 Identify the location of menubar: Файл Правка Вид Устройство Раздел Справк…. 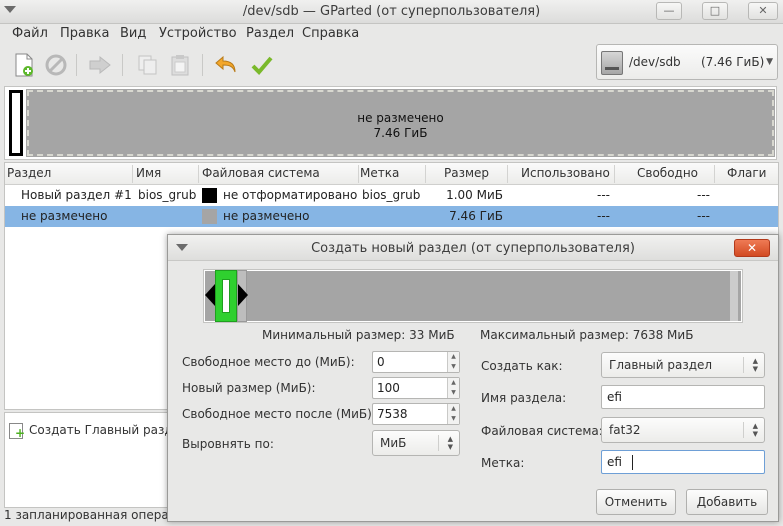
(391, 34).